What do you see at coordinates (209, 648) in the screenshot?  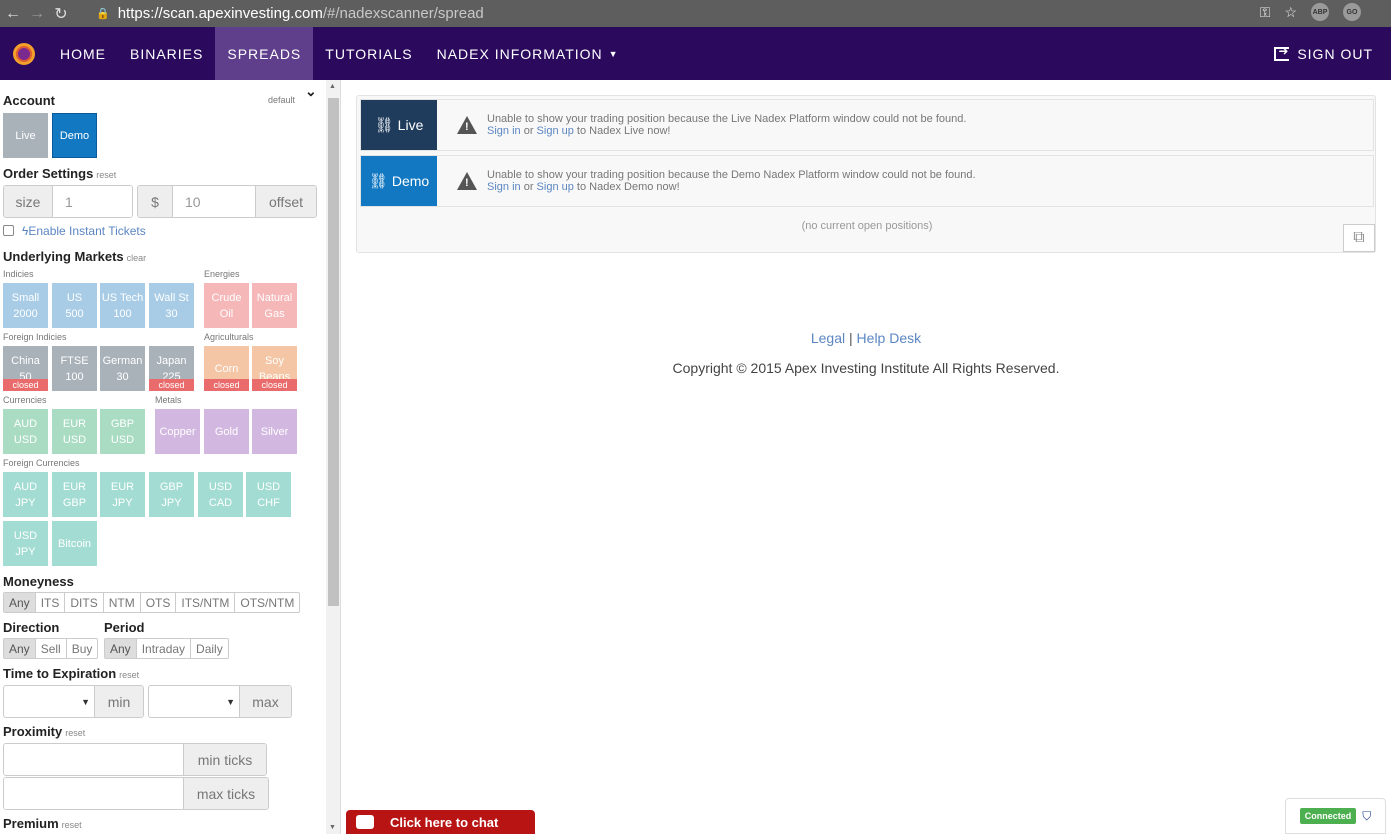 I see `period-daily: Daily` at bounding box center [209, 648].